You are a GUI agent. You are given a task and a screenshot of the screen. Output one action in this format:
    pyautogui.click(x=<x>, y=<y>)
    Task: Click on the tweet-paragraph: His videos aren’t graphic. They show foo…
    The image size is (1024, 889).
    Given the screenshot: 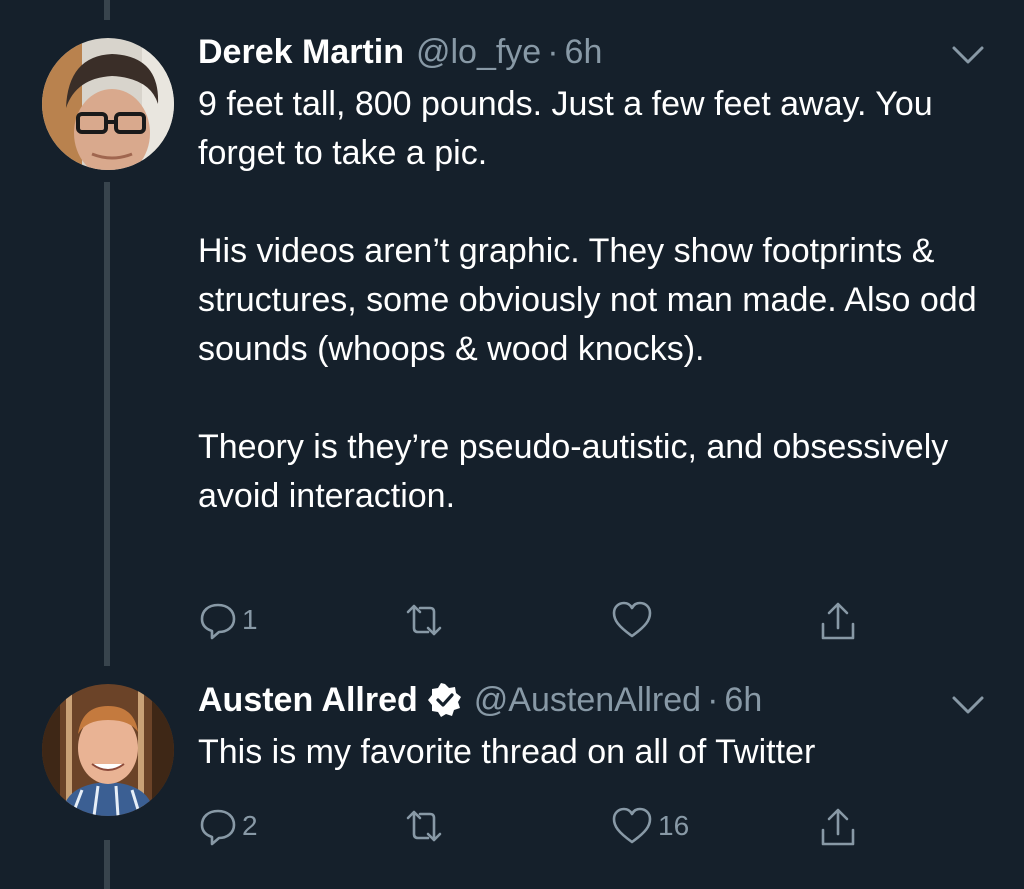 What is the action you would take?
    pyautogui.click(x=587, y=300)
    